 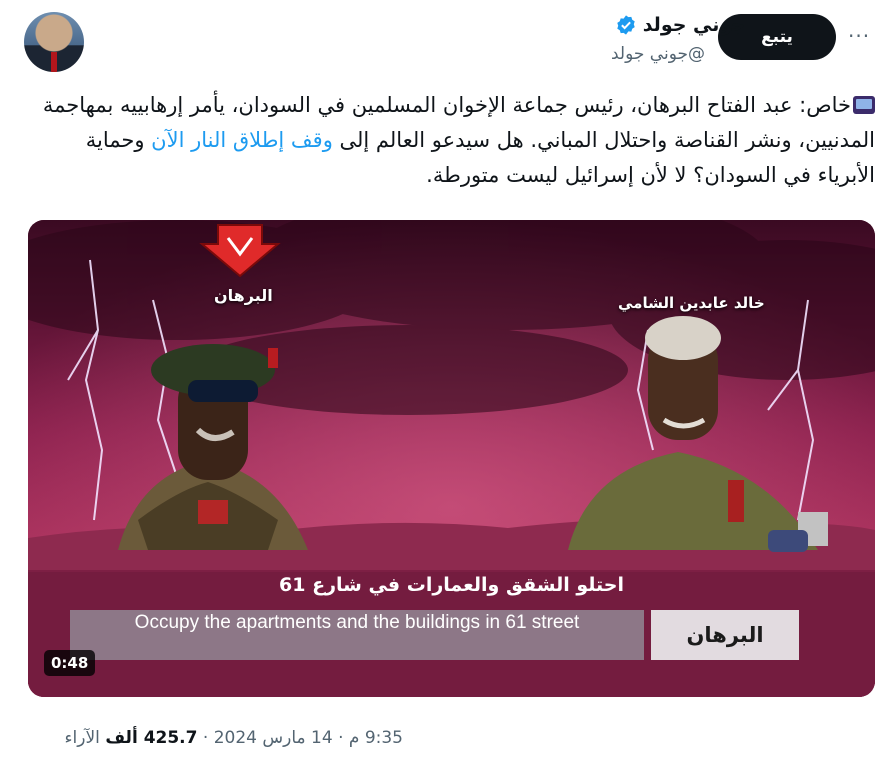 What do you see at coordinates (82, 738) in the screenshot?
I see `views-label: الآراء` at bounding box center [82, 738].